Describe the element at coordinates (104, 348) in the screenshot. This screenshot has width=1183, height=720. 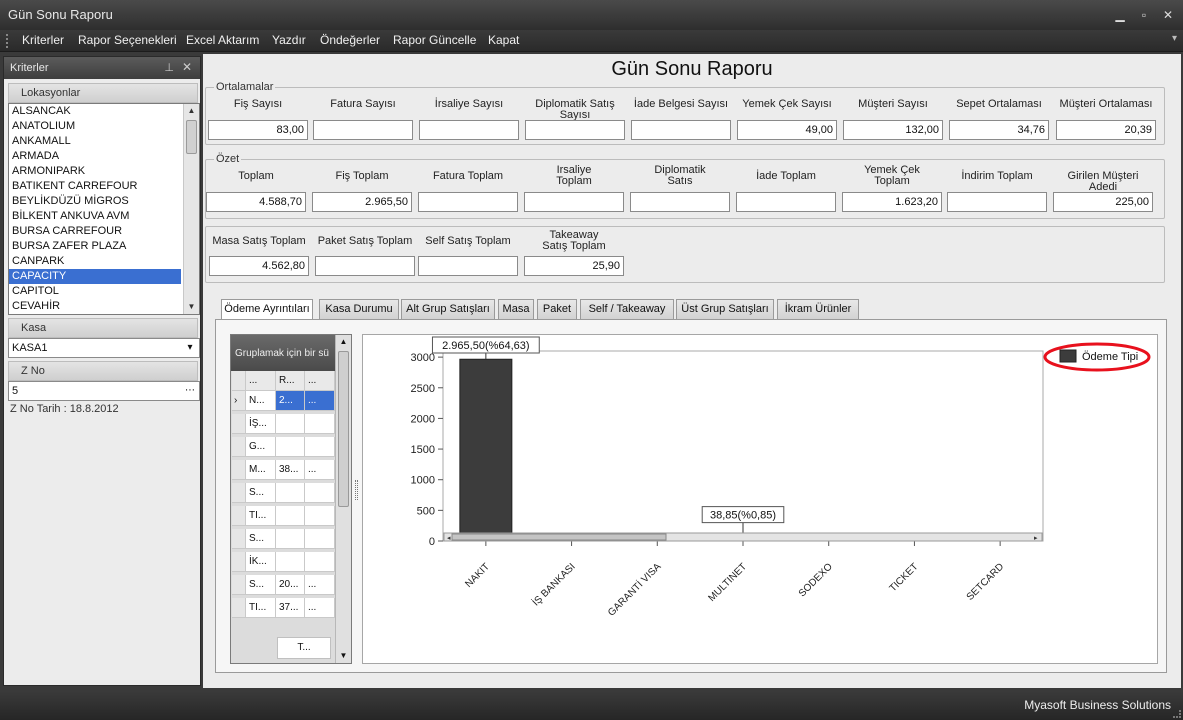
I see `kasa-select: KASA1 ▾` at that location.